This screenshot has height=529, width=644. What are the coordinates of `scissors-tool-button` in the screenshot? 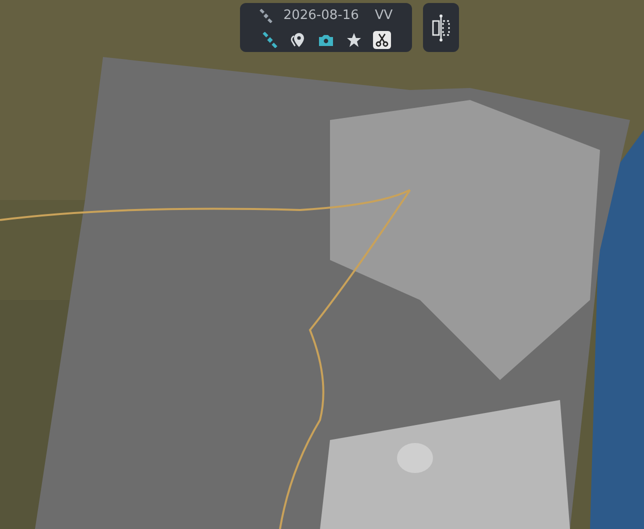 It's located at (382, 40).